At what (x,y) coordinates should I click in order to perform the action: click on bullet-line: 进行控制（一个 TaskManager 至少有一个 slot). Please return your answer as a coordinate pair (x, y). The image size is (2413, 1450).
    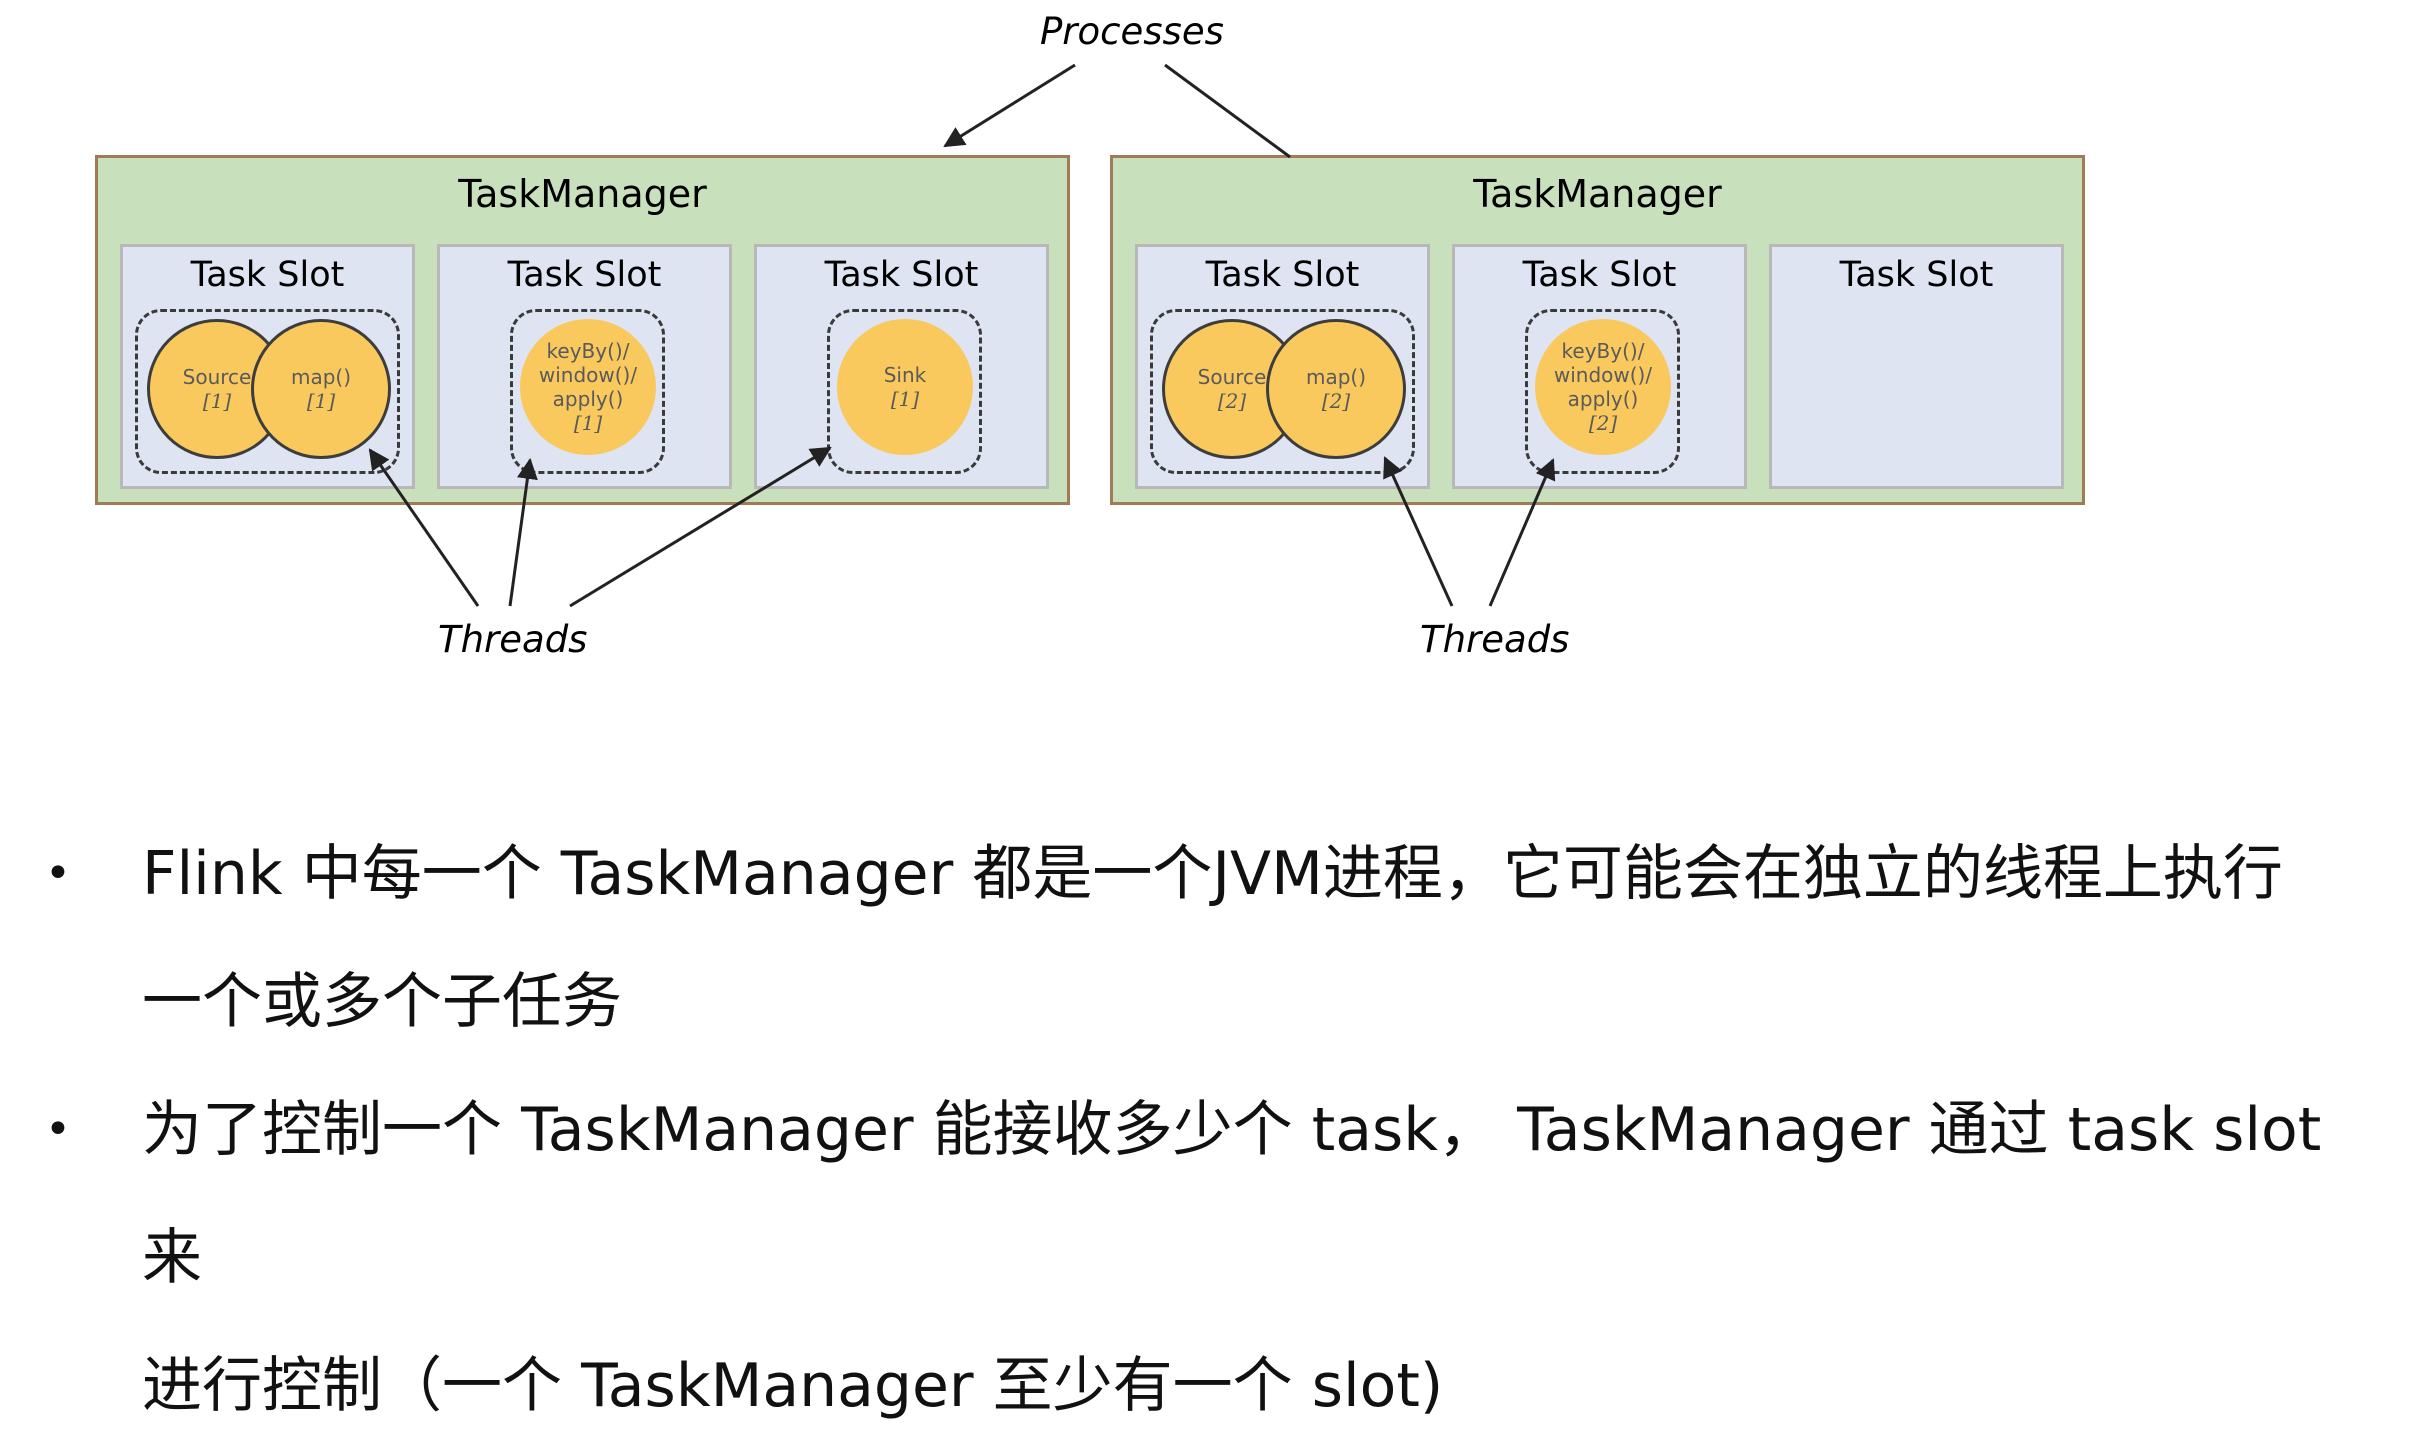
    Looking at the image, I should click on (793, 1386).